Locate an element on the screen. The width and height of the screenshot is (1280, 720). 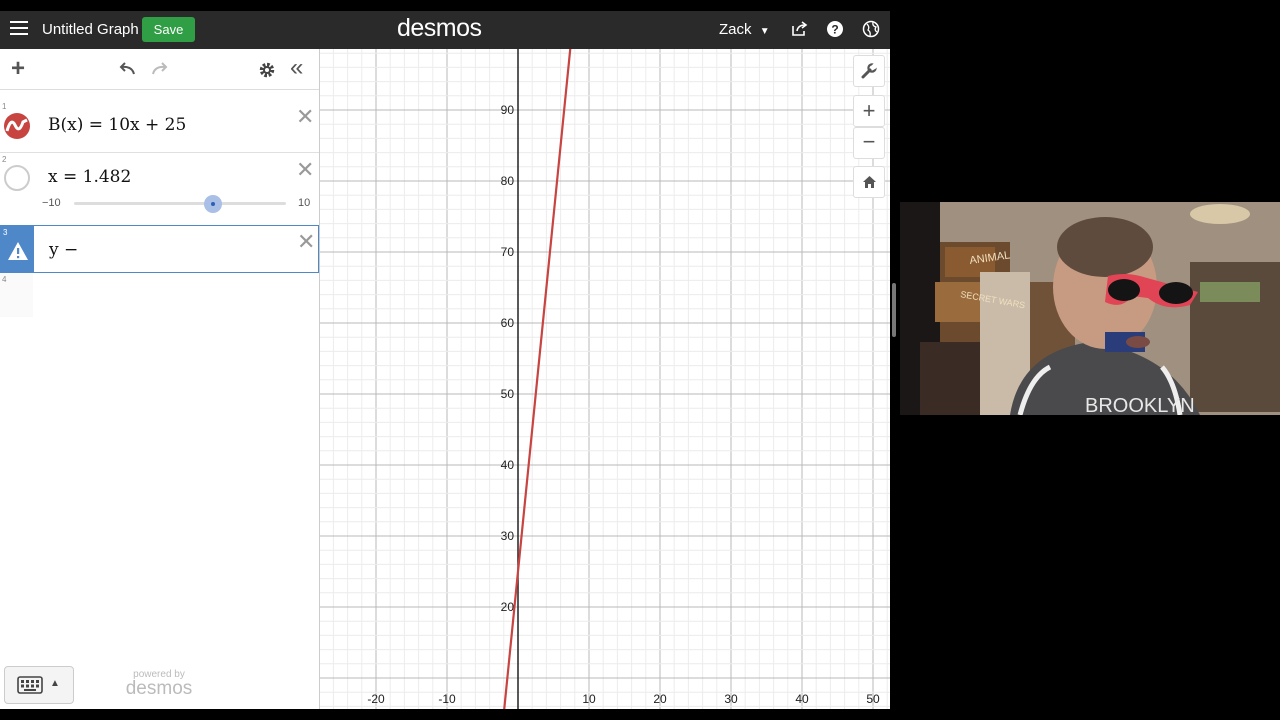
expression-gutter: 1 is located at coordinates (16, 126).